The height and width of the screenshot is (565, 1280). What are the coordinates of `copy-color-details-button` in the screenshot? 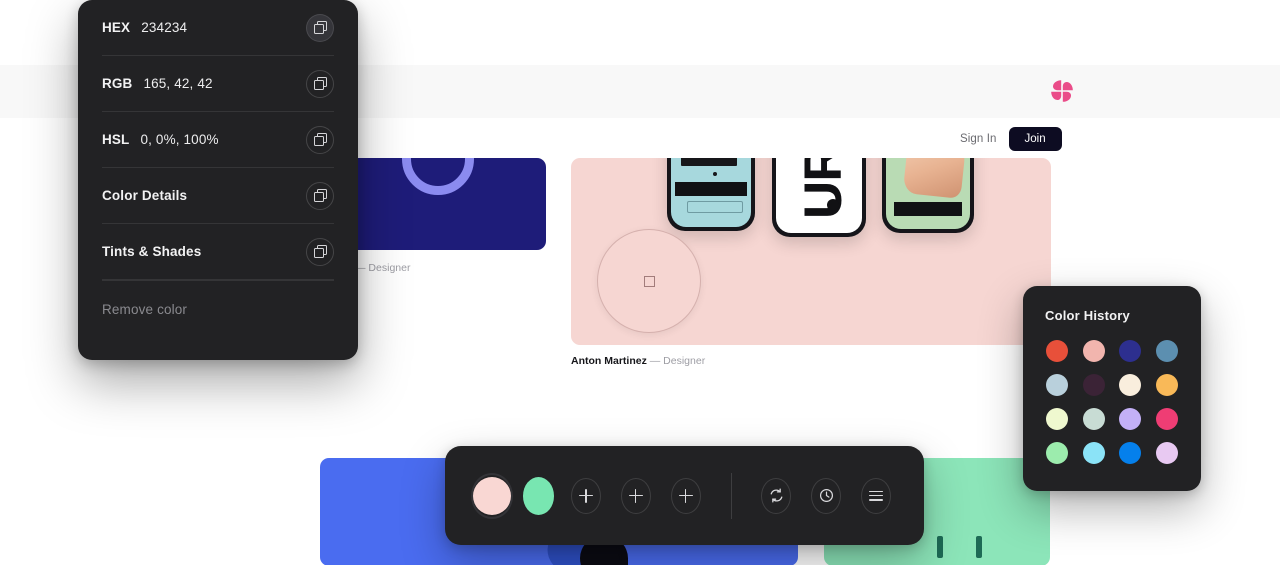 It's located at (320, 195).